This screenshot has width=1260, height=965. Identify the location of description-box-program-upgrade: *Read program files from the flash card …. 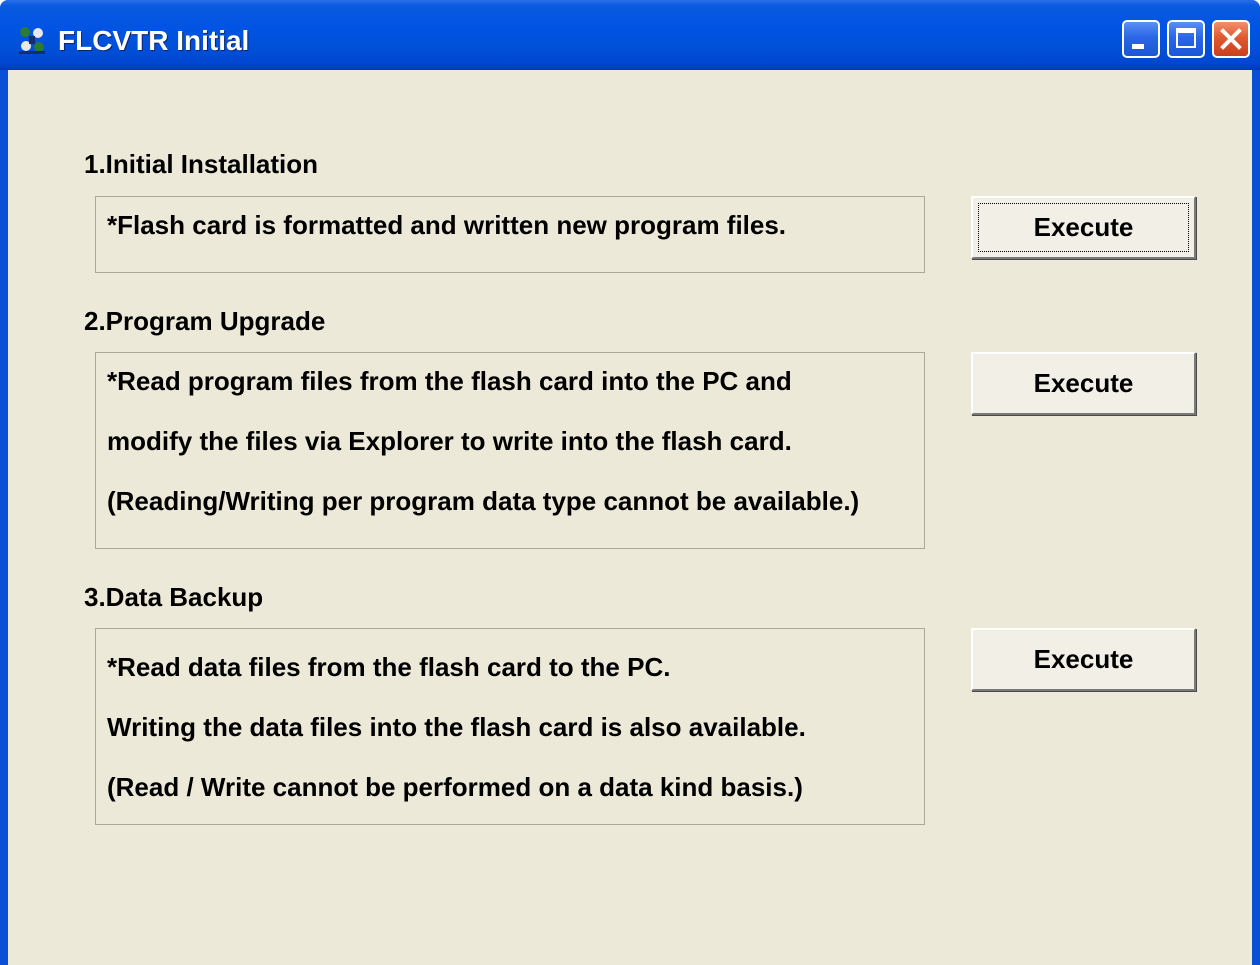
(510, 450).